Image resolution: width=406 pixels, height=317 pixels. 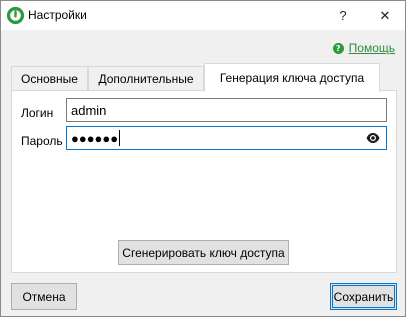 I want to click on cancel-button: Отмена, so click(x=44, y=296).